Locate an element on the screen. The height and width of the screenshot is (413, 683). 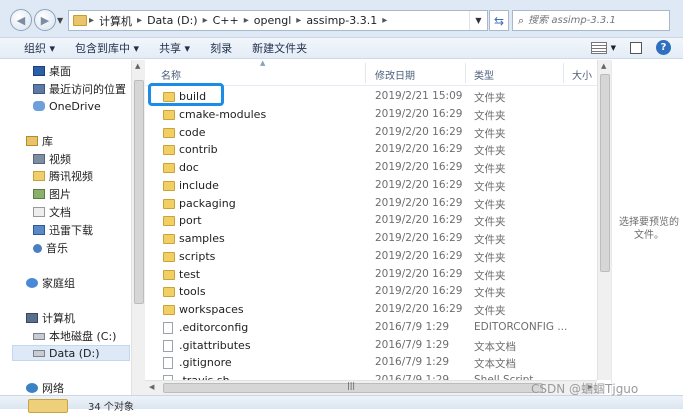
file-name: .gitattributes is located at coordinates (215, 345).